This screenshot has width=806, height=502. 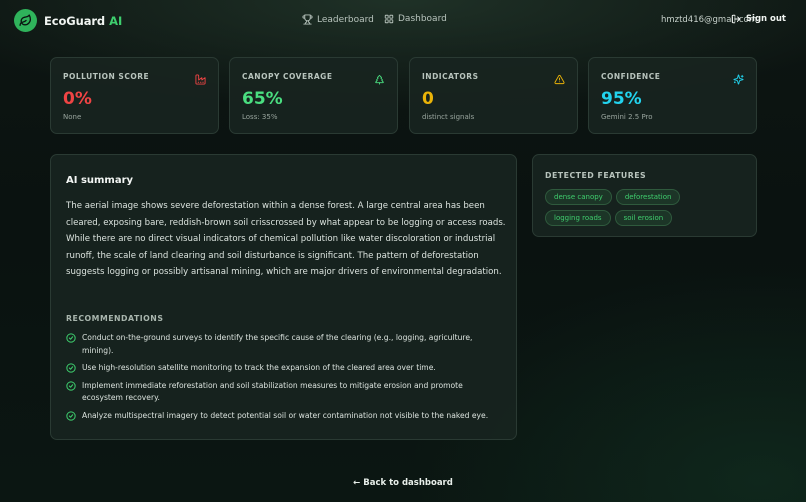 What do you see at coordinates (738, 79) in the screenshot?
I see `sparkles-icon` at bounding box center [738, 79].